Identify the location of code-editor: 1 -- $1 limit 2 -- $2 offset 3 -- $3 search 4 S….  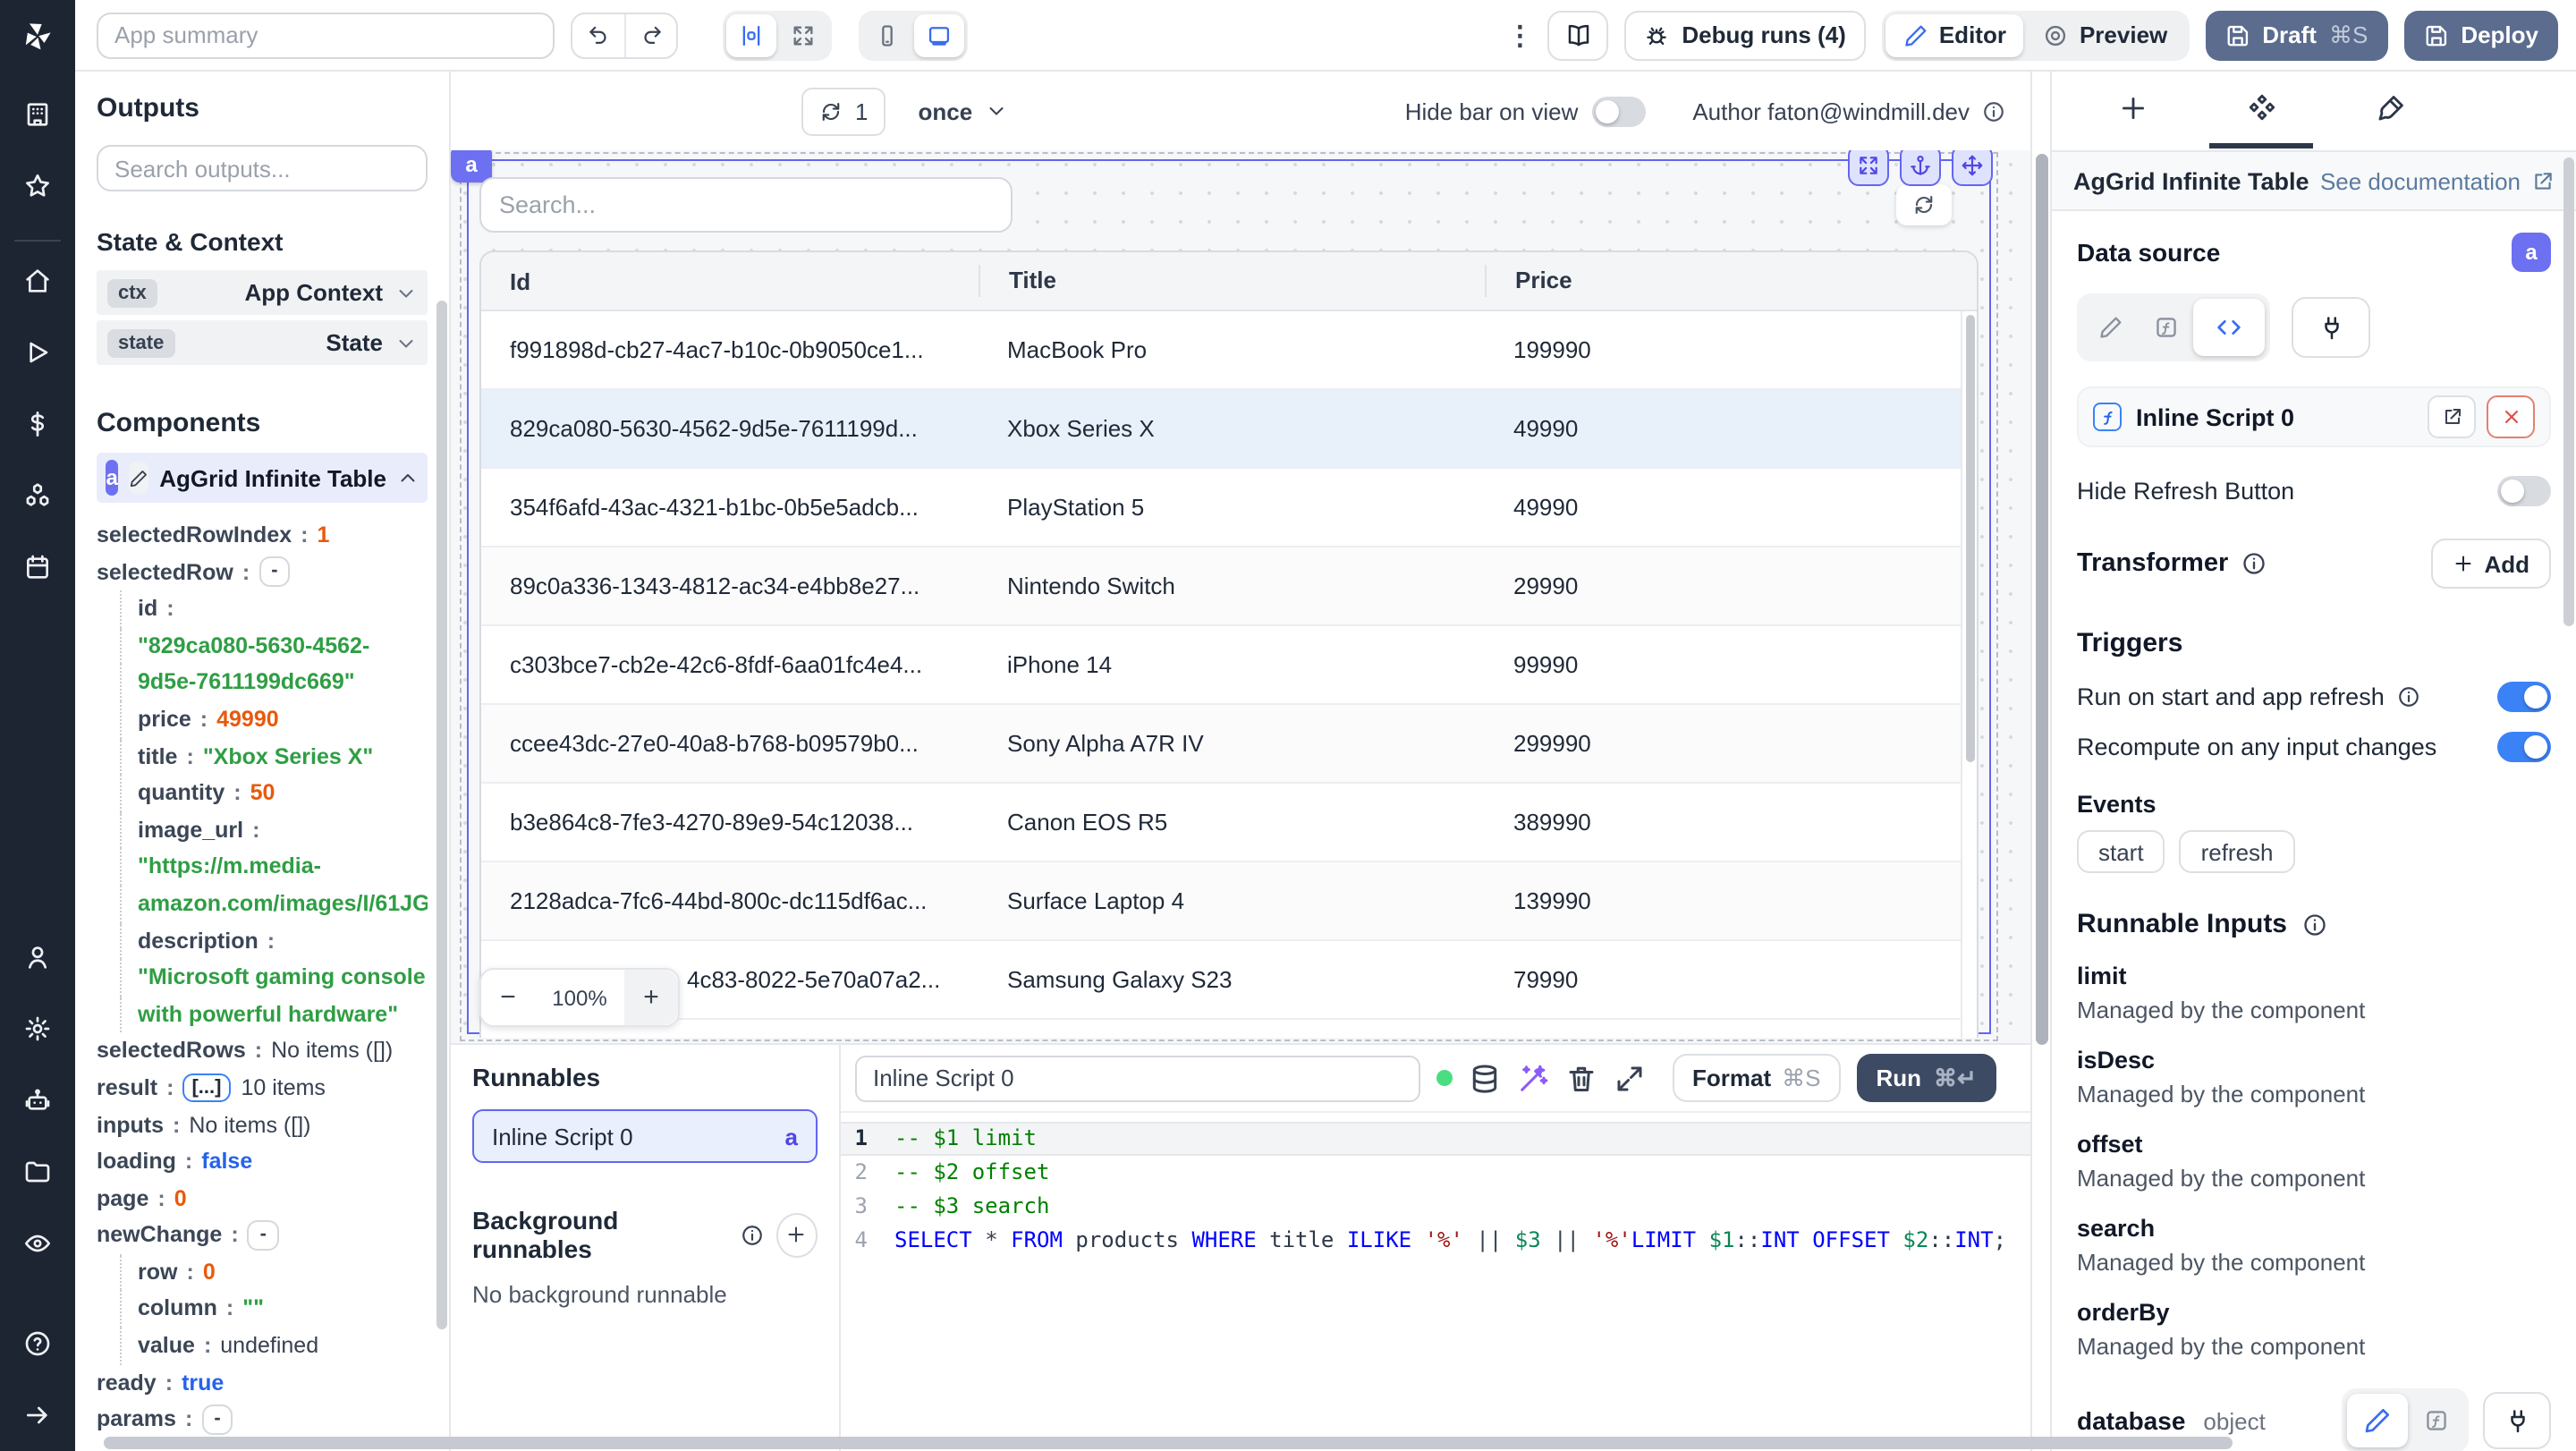
(1435, 1282).